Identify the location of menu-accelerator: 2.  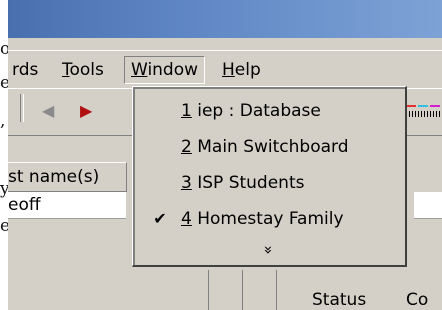
(186, 147).